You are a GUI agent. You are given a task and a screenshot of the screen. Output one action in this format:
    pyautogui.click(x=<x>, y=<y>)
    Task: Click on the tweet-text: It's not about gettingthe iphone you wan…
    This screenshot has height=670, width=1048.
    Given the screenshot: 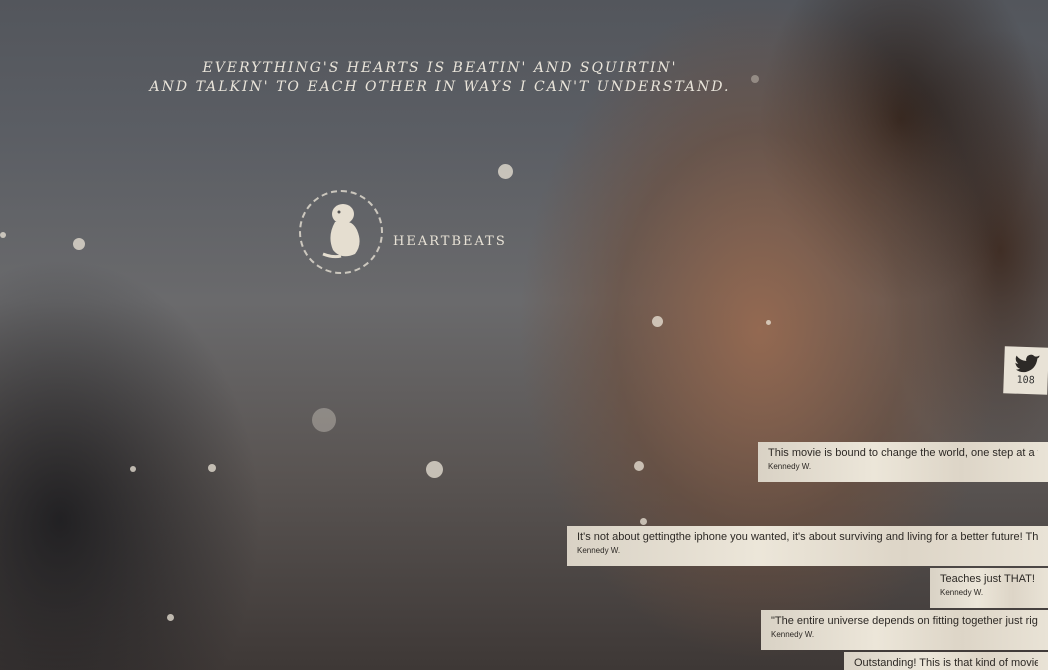 What is the action you would take?
    pyautogui.click(x=807, y=537)
    